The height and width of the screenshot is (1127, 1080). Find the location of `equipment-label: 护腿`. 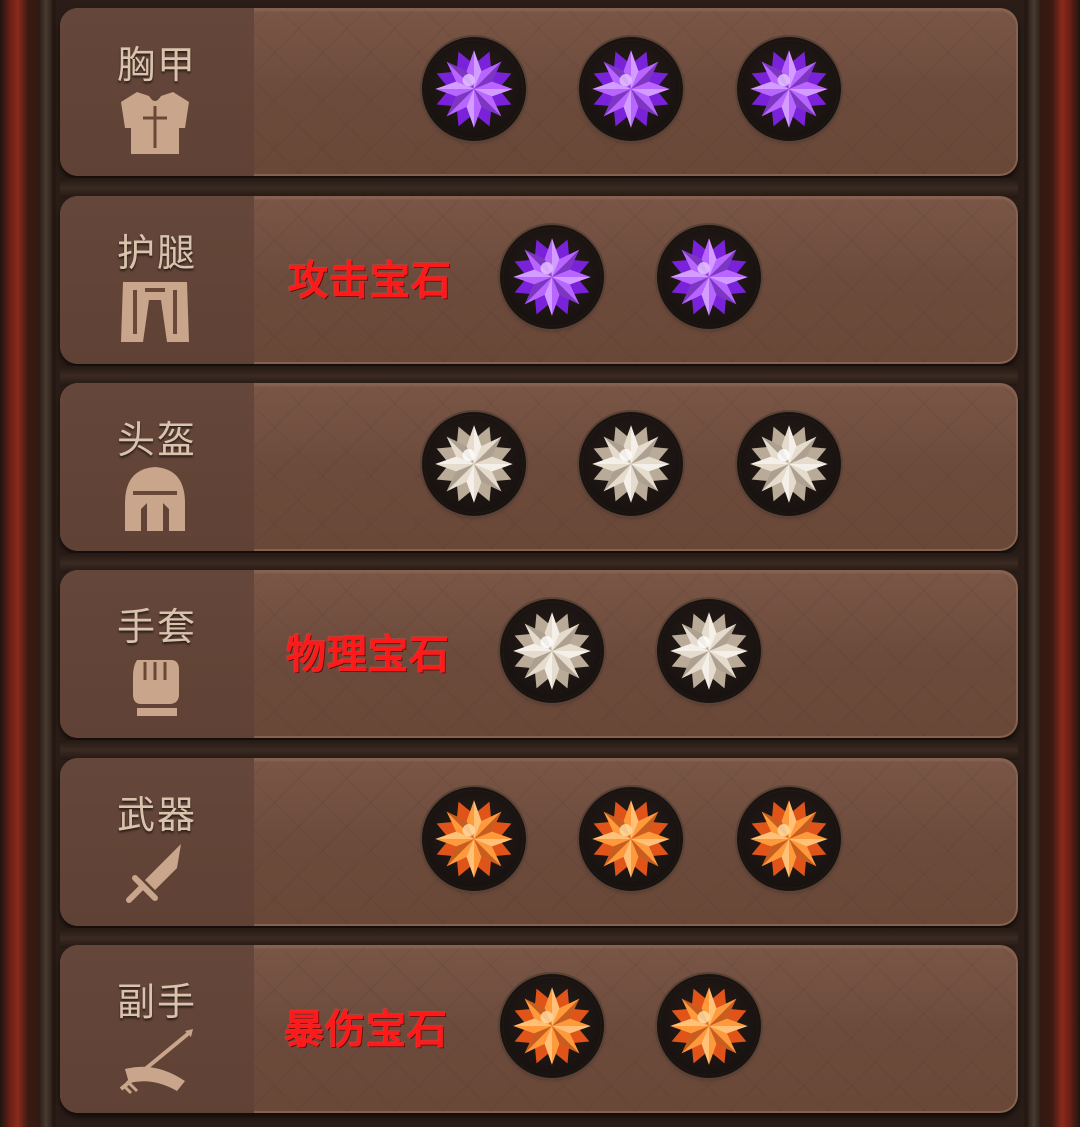

equipment-label: 护腿 is located at coordinates (156, 253).